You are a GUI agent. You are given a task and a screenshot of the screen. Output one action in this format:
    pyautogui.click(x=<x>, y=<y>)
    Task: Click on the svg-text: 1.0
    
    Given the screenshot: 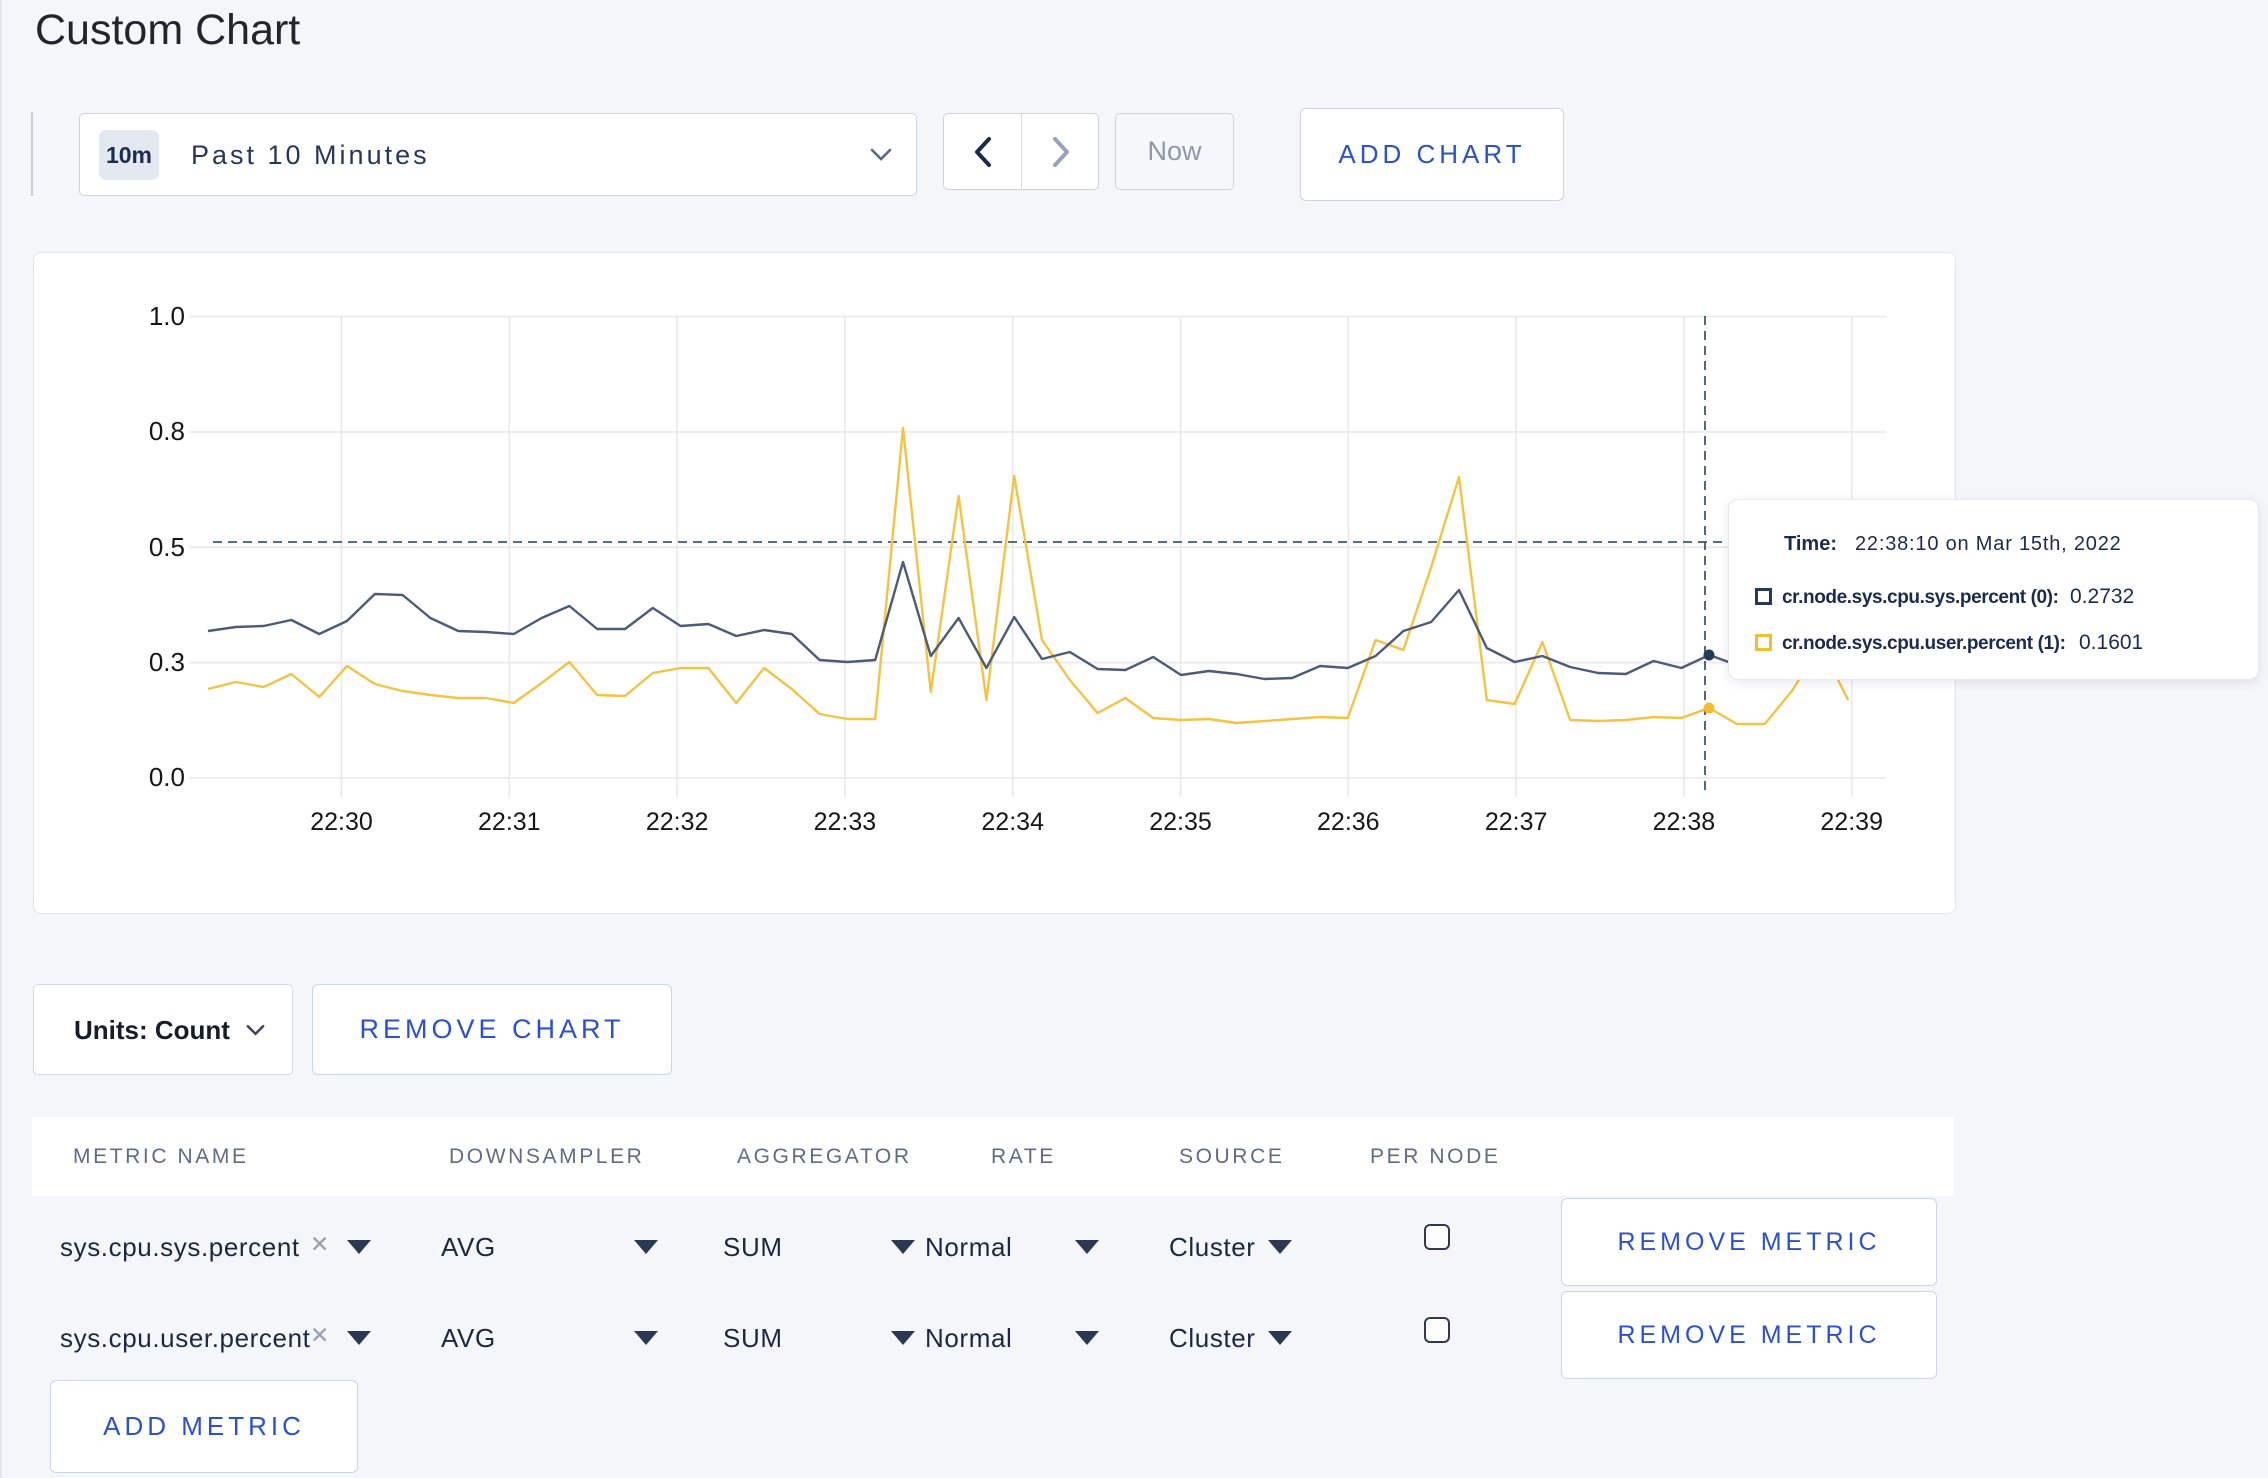 What is the action you would take?
    pyautogui.click(x=167, y=316)
    